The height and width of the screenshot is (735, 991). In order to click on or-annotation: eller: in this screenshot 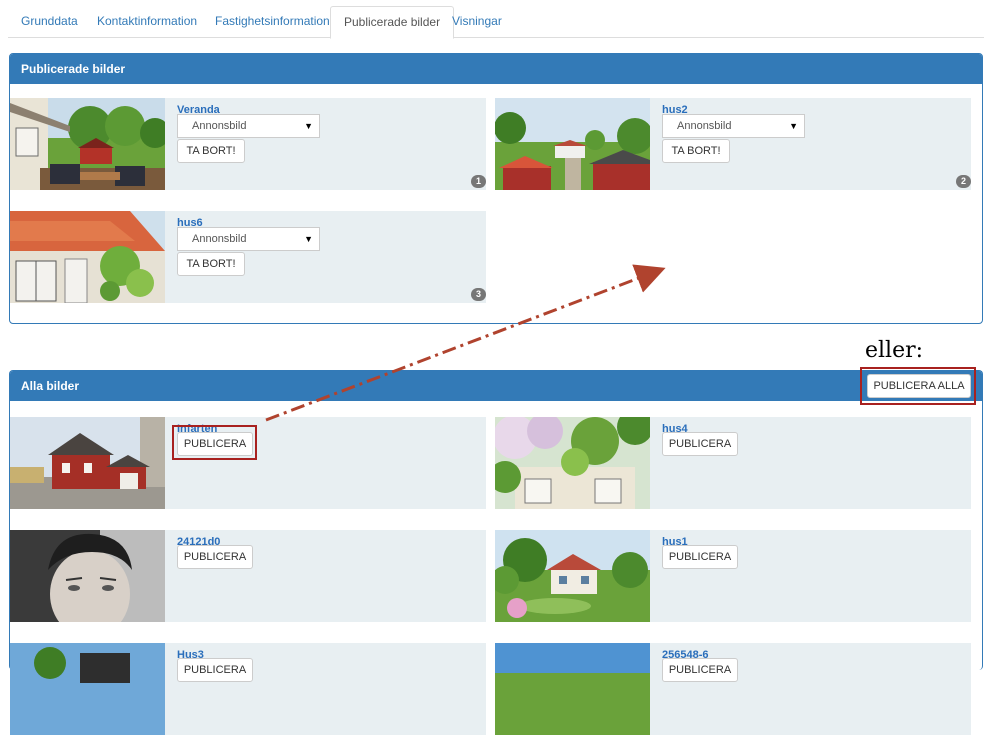, I will do `click(894, 350)`.